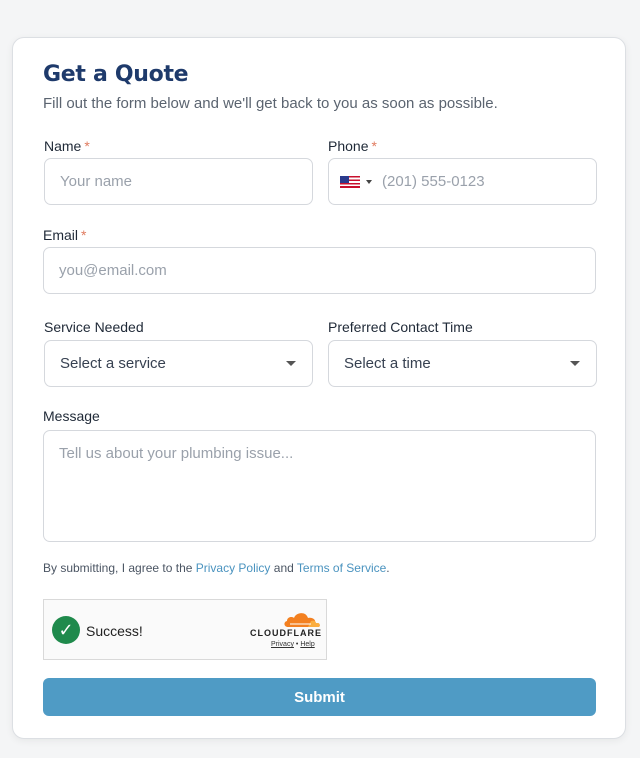  What do you see at coordinates (178, 363) in the screenshot?
I see `service-select: Select a service` at bounding box center [178, 363].